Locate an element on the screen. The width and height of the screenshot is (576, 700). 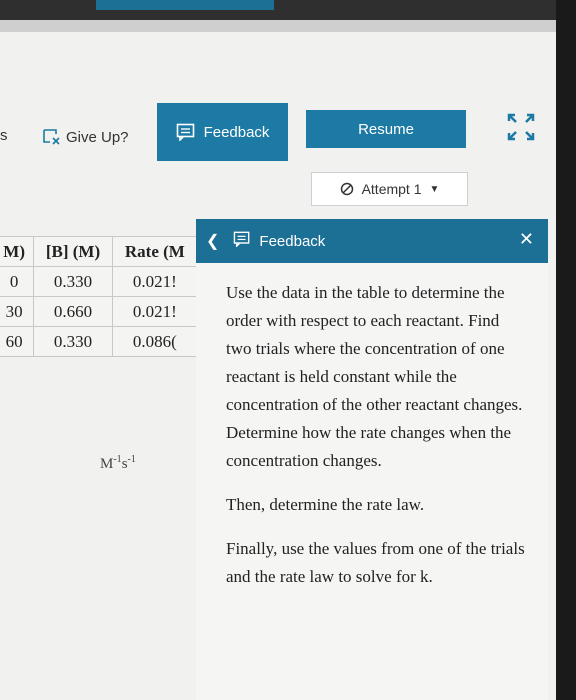
table-cell: 60 is located at coordinates (17, 341).